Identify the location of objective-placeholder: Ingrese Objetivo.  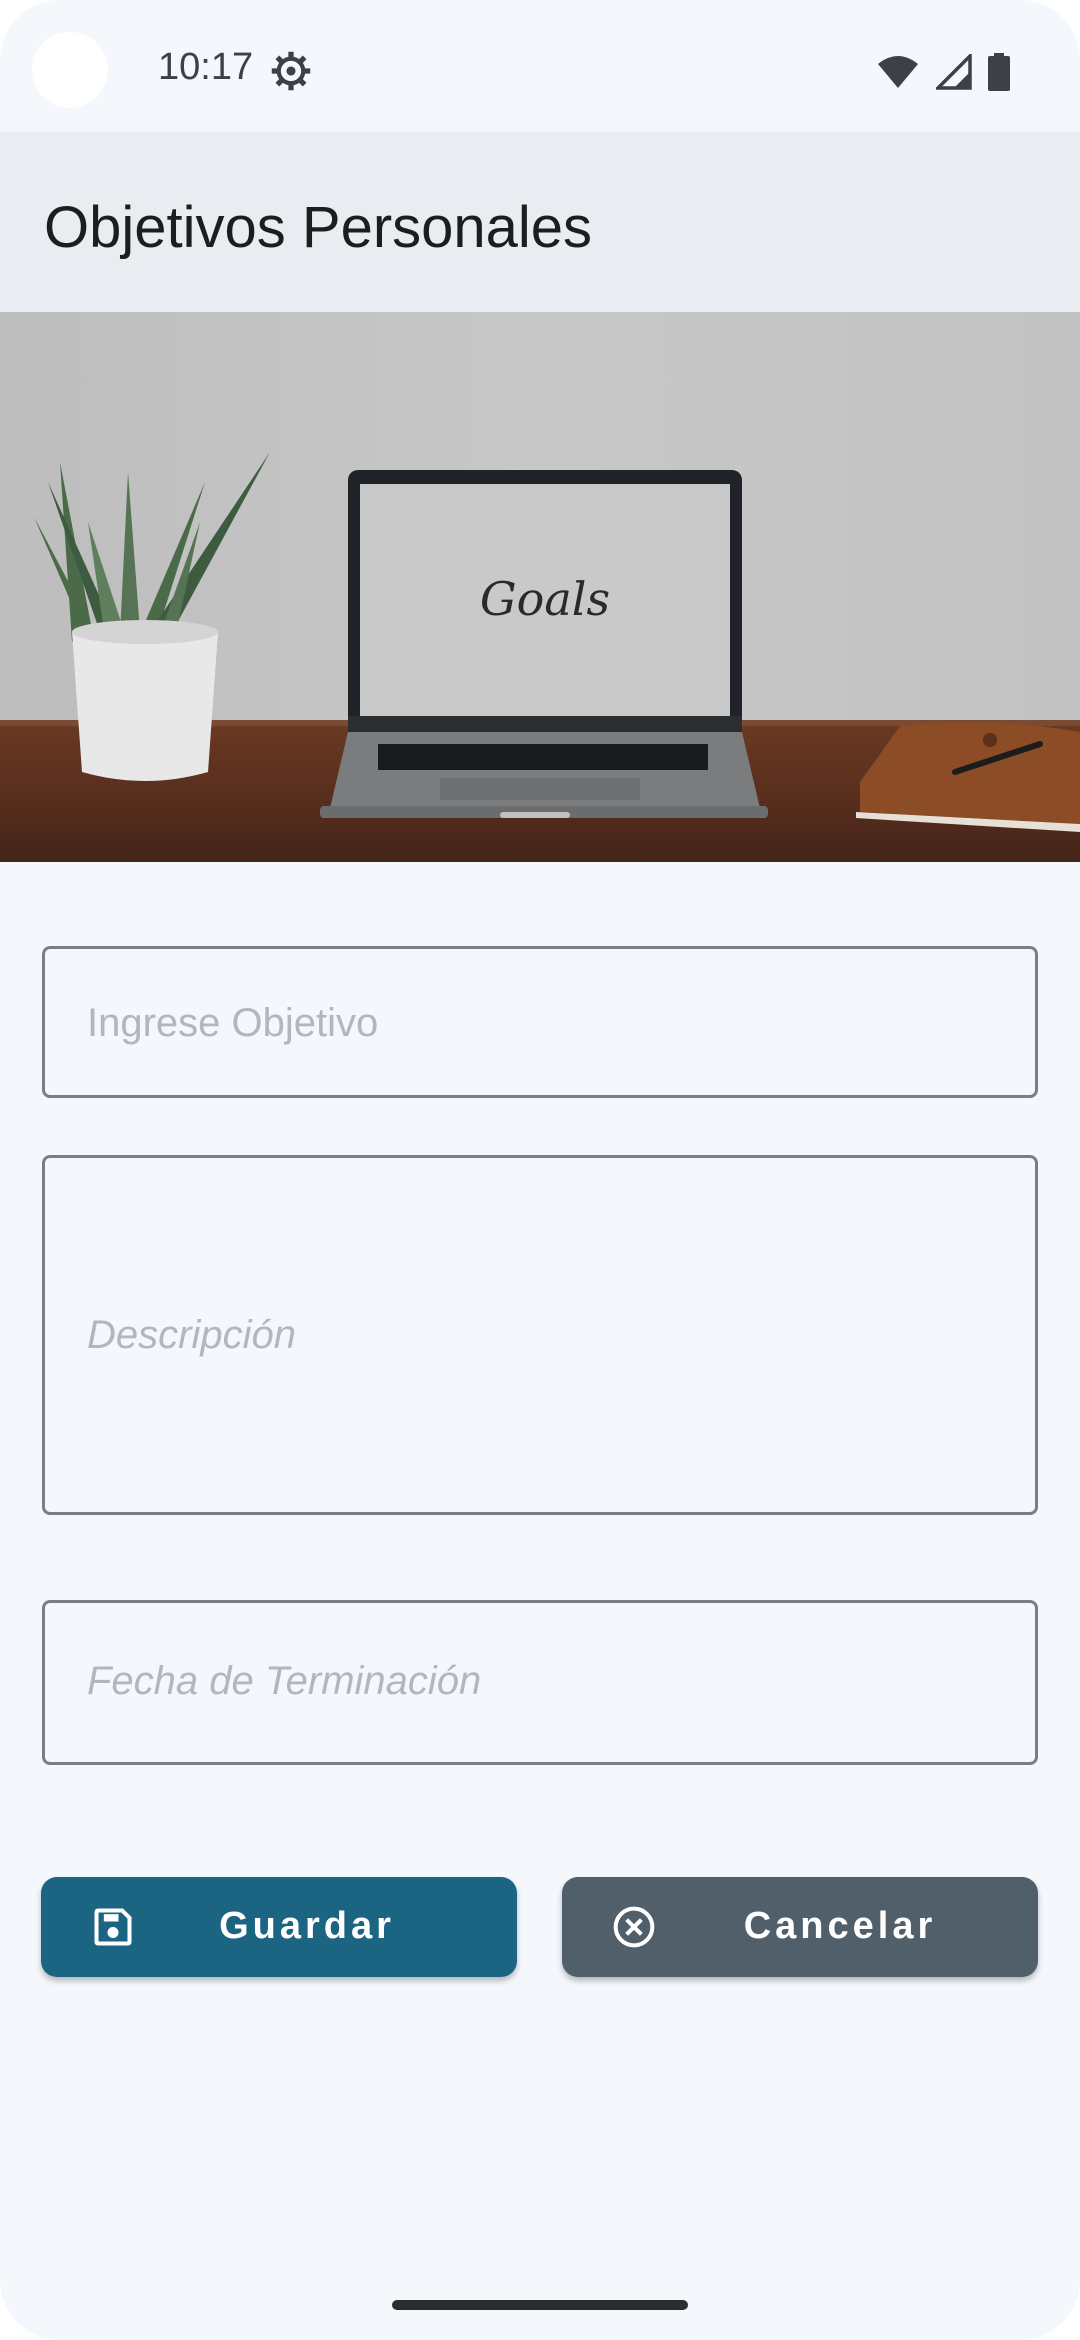
(233, 1023).